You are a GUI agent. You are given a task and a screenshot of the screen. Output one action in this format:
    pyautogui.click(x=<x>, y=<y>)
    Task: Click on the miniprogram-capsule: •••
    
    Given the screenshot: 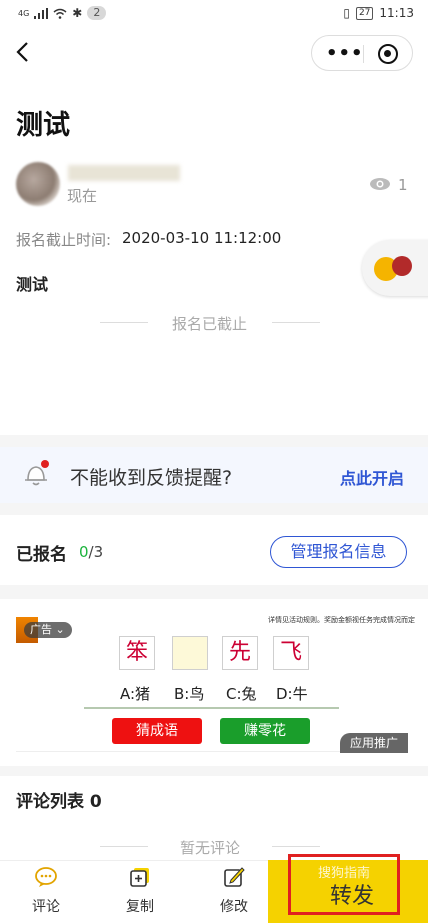 What is the action you would take?
    pyautogui.click(x=362, y=53)
    